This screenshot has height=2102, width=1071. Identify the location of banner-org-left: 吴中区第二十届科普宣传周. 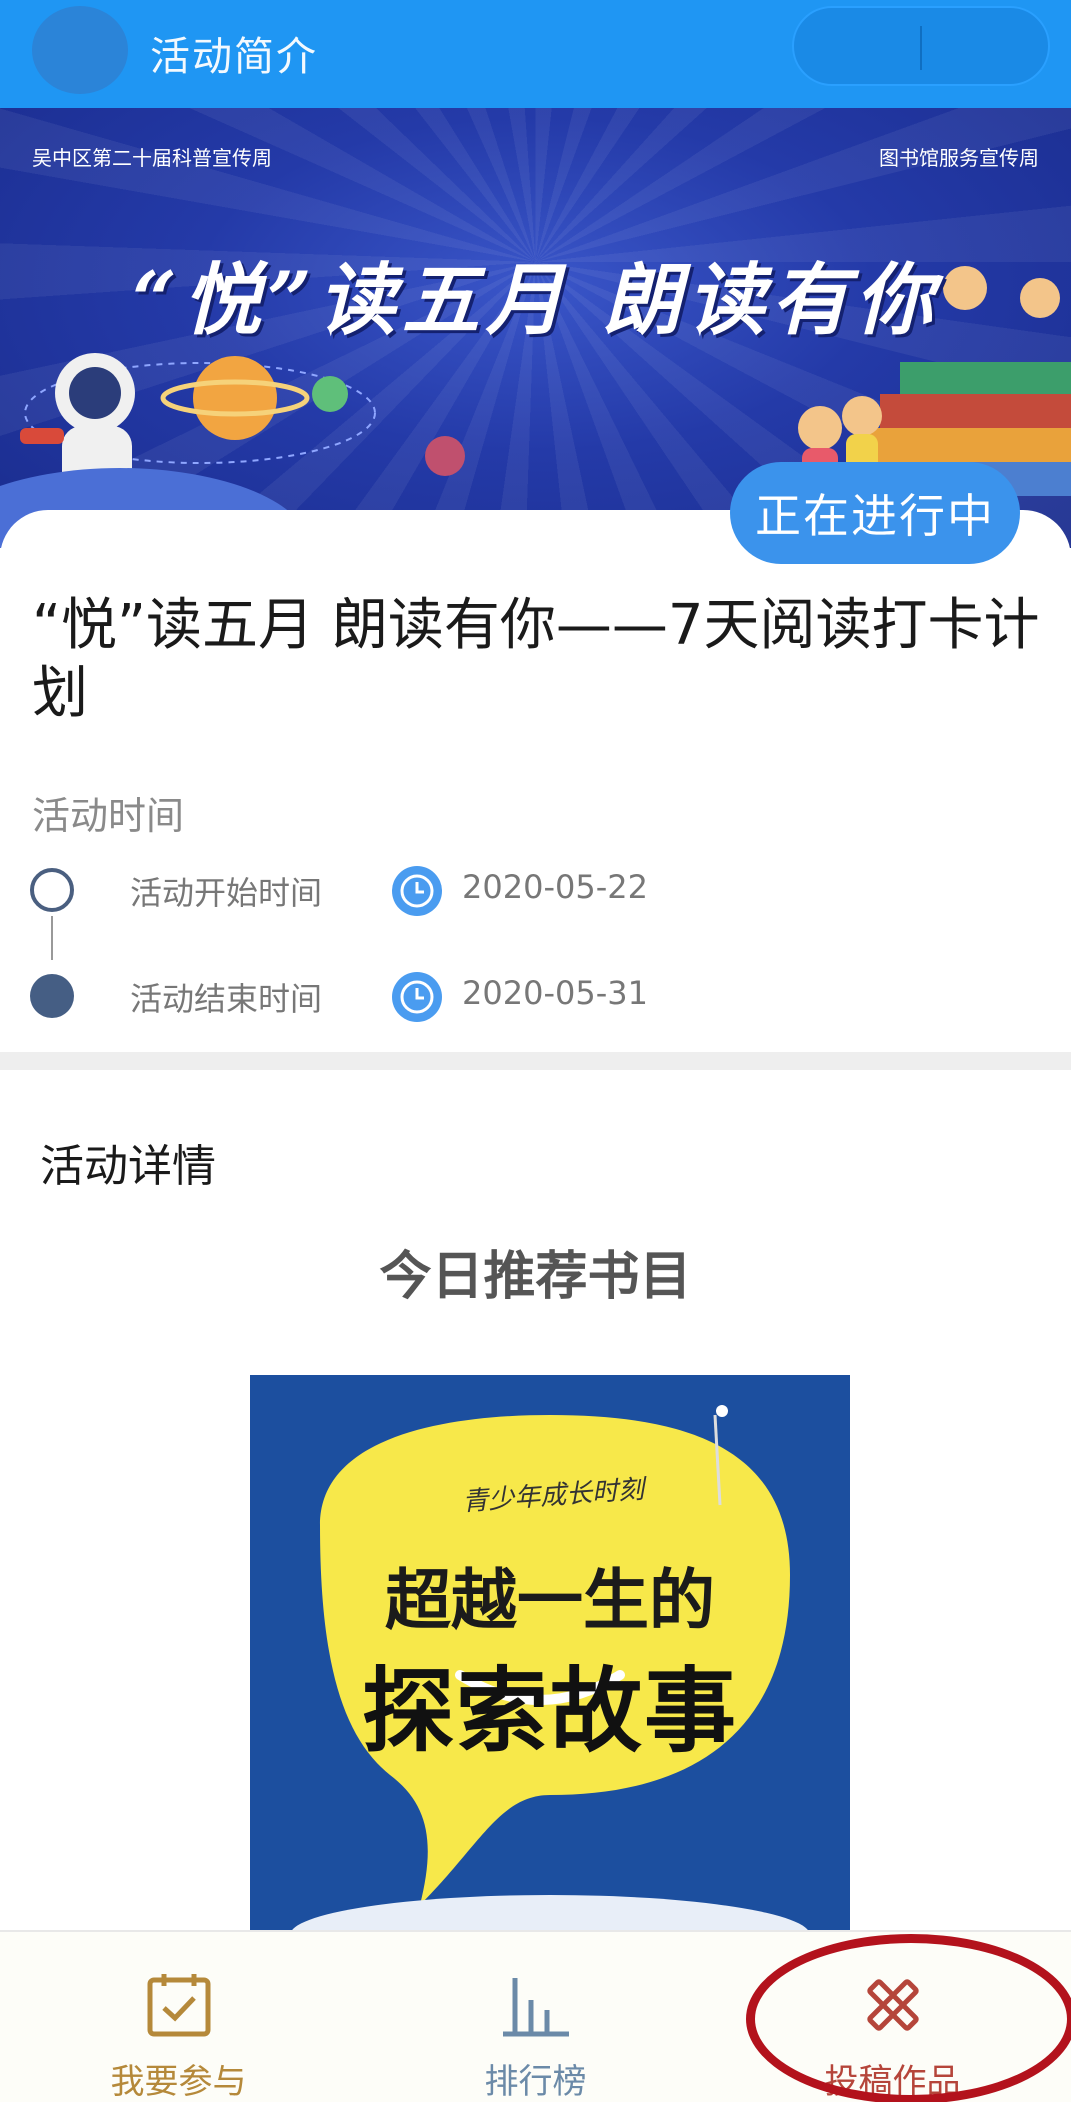
(152, 158).